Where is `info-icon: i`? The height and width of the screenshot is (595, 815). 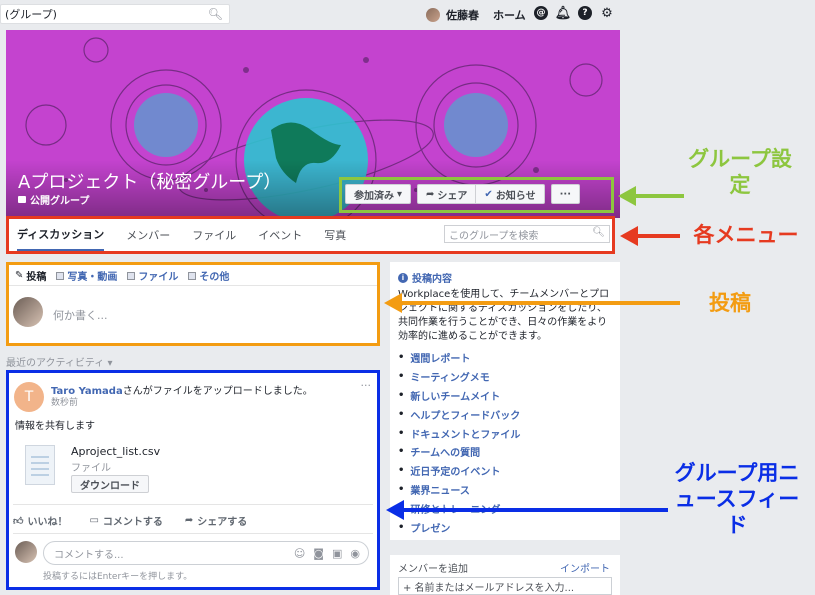 info-icon: i is located at coordinates (403, 277).